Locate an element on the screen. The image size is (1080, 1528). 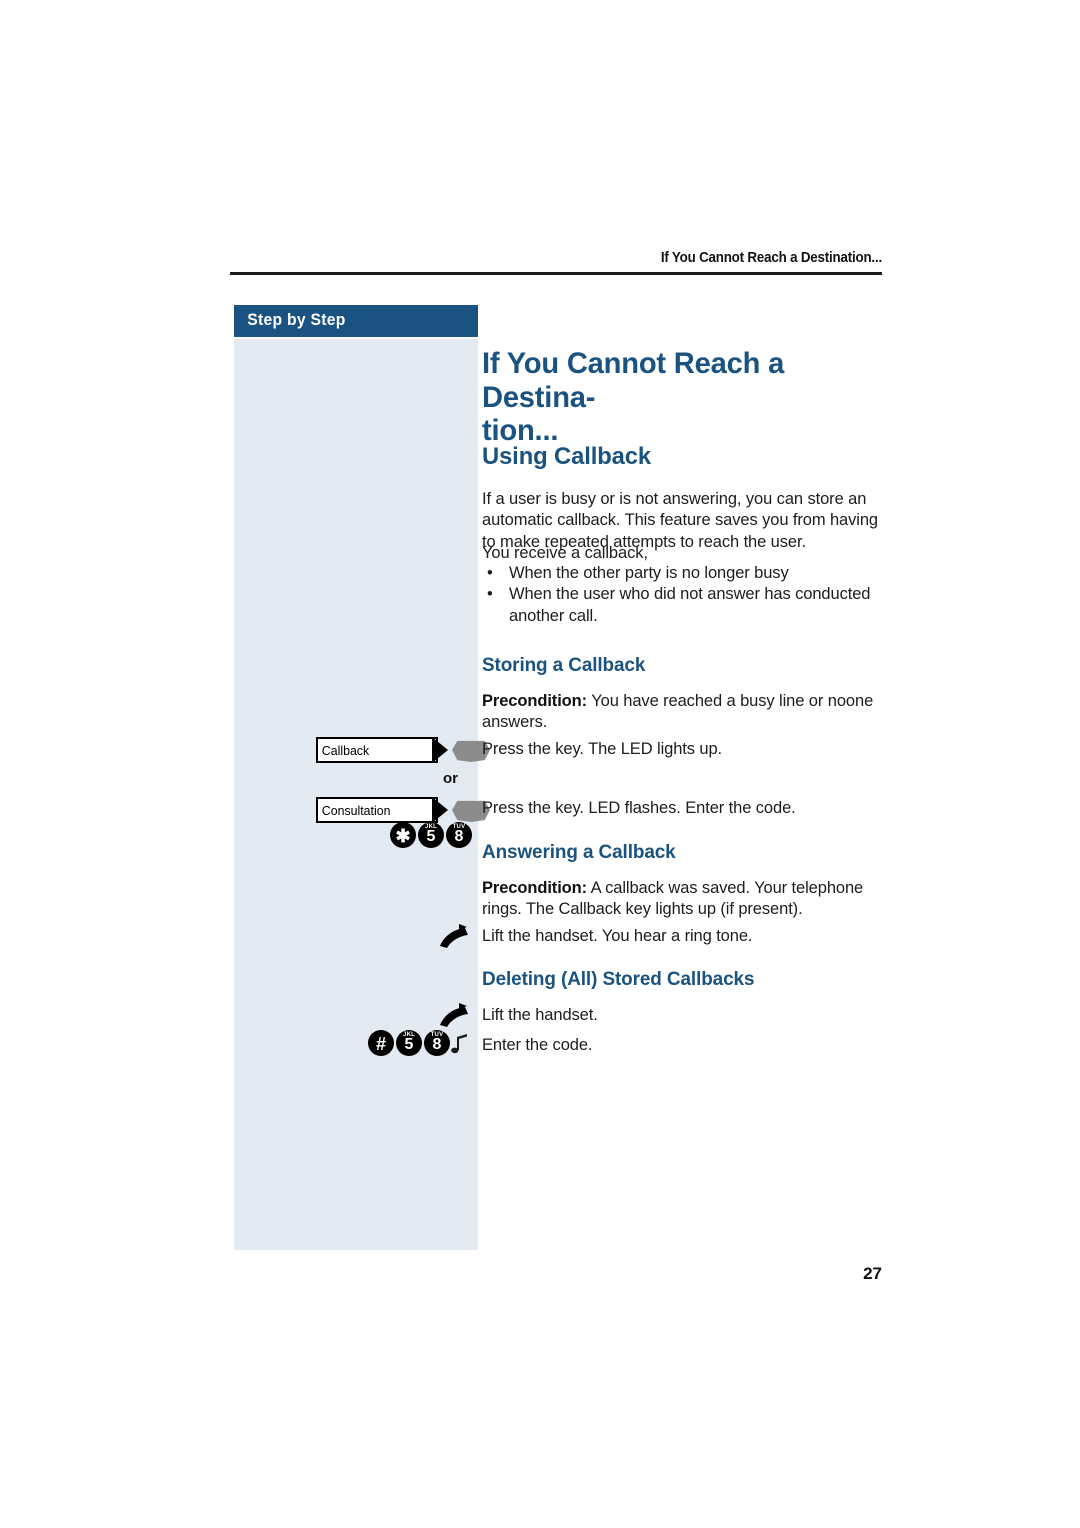
keypad-code-star-5-8: ✱ JKL 5 TUV 8 is located at coordinates (431, 835).